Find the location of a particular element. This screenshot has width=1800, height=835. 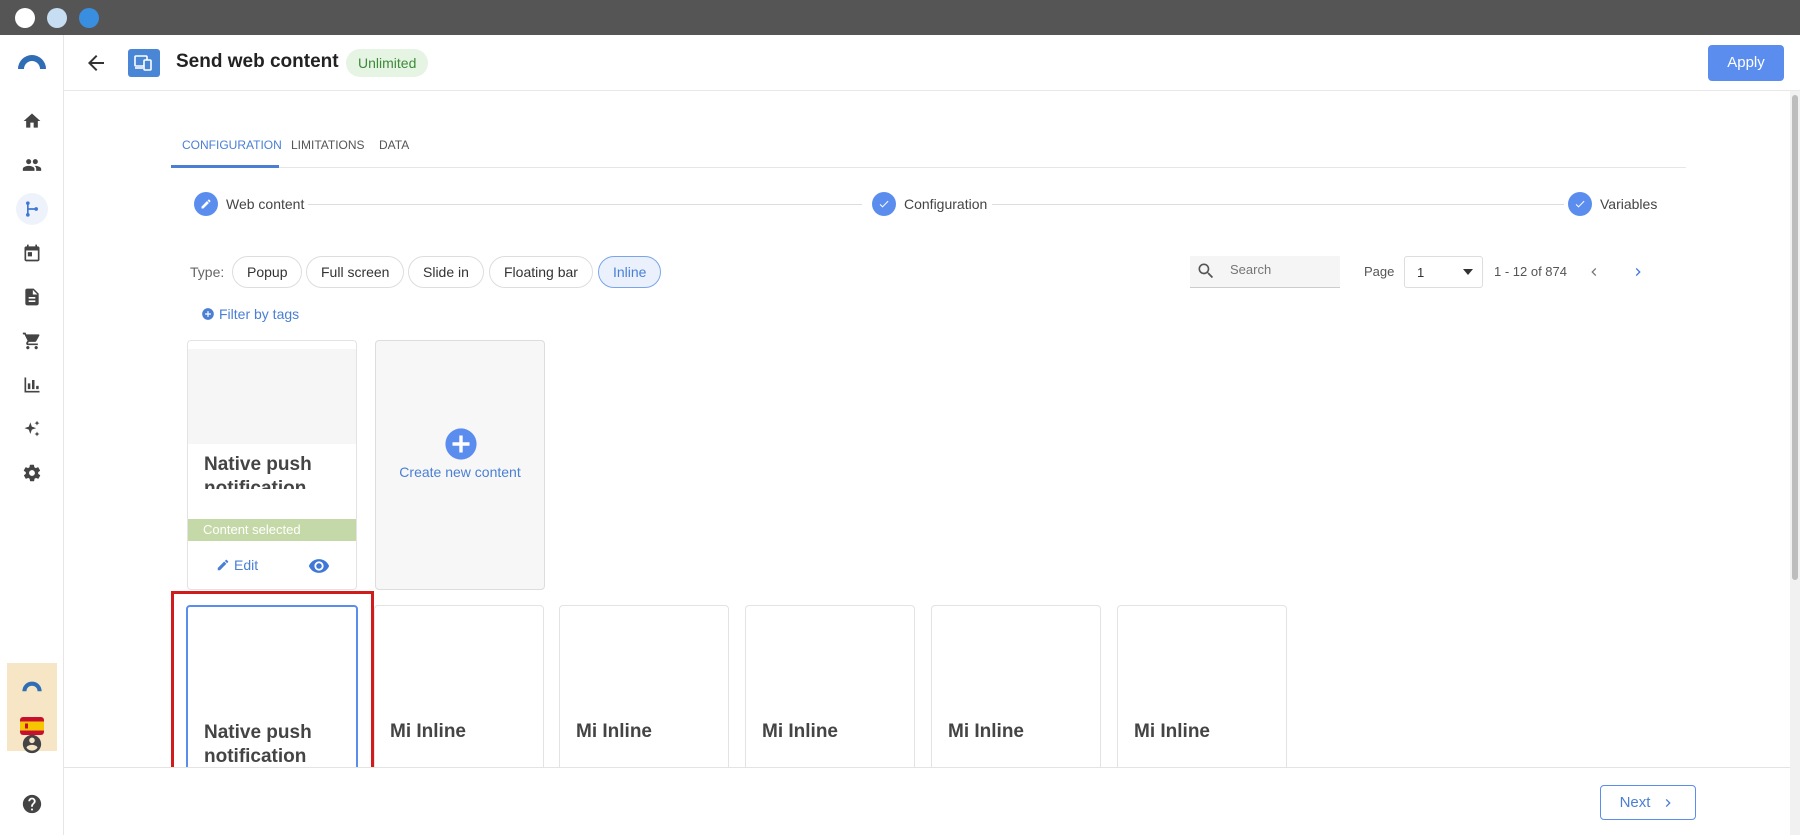

dropdown-arrow-icon is located at coordinates (1468, 272).